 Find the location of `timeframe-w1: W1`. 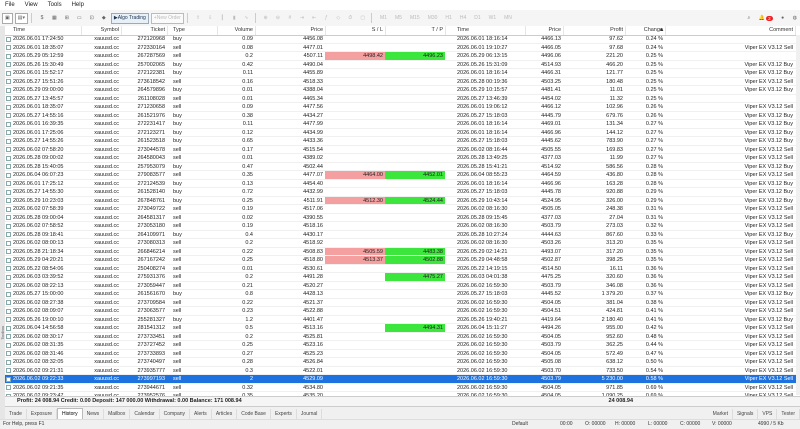

timeframe-w1: W1 is located at coordinates (493, 18).